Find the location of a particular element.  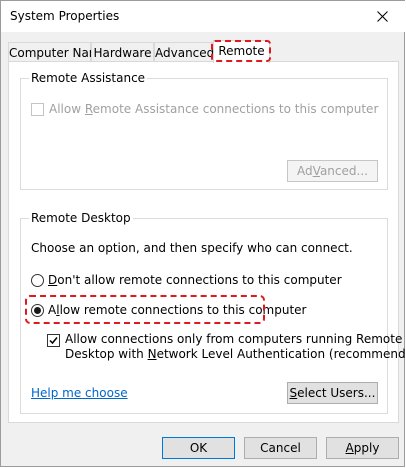

cancel-label: Cancel is located at coordinates (280, 448).